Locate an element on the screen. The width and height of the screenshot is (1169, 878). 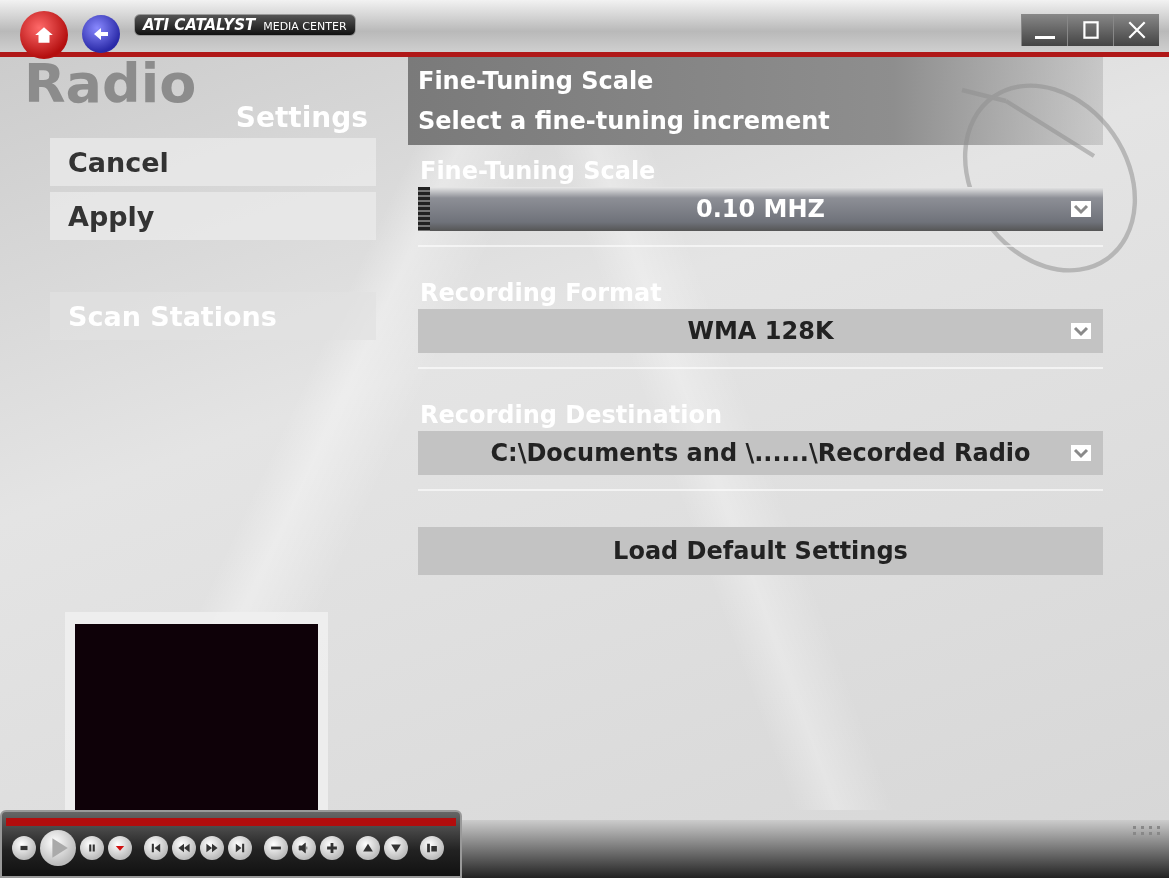
minimize-icon is located at coordinates (1044, 37).